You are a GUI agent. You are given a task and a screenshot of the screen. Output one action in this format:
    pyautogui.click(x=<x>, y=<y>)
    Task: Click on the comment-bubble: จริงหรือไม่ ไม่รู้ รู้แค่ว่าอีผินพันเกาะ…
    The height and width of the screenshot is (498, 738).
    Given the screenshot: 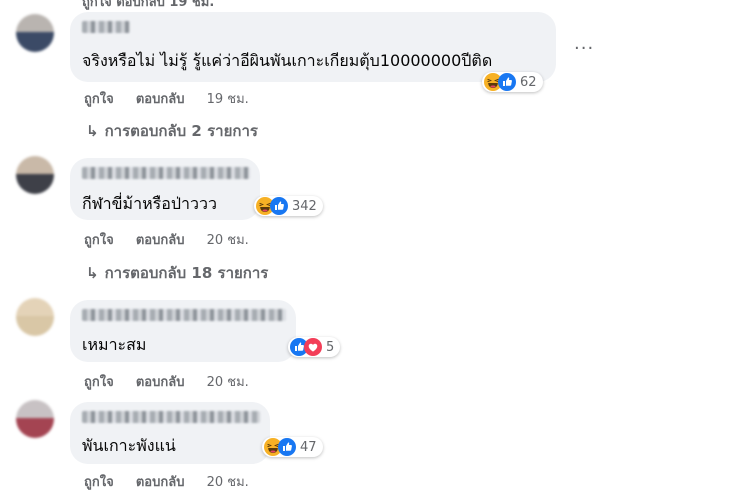 What is the action you would take?
    pyautogui.click(x=313, y=47)
    